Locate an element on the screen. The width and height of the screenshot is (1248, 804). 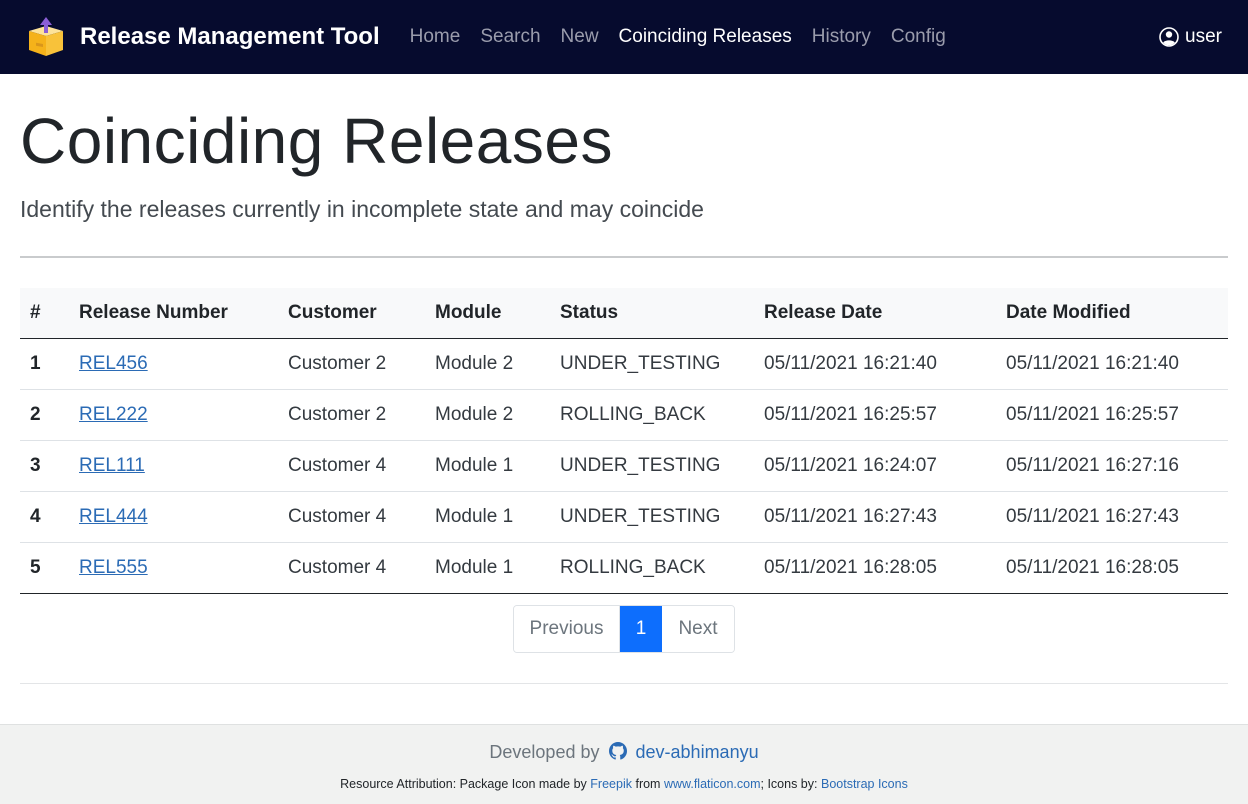
pagination: Previous 1 Next is located at coordinates (624, 629).